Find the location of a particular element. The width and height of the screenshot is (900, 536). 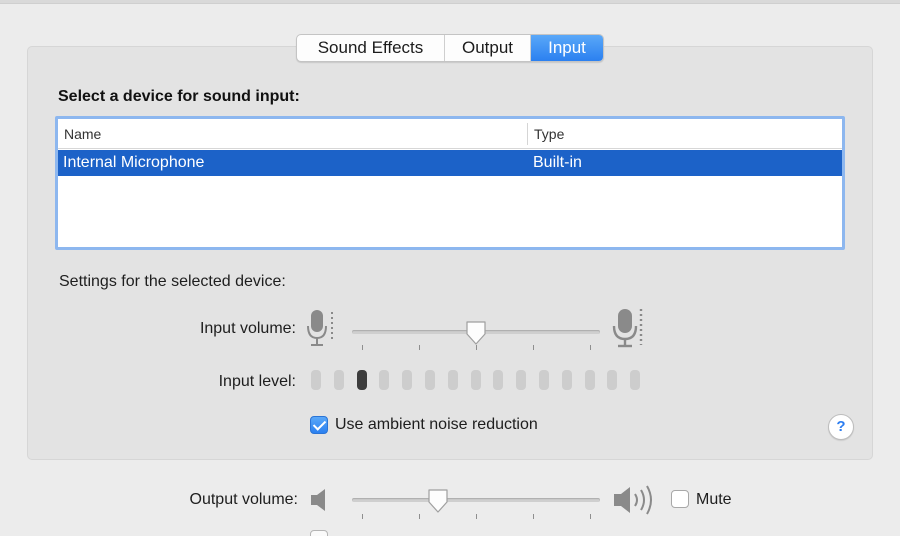

window-top-edge is located at coordinates (450, 2).